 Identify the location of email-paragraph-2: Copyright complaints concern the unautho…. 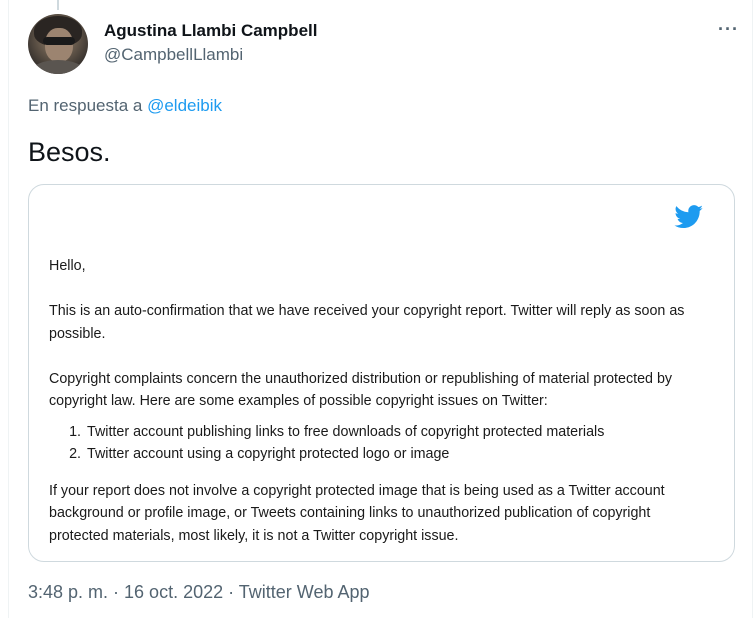
(361, 390).